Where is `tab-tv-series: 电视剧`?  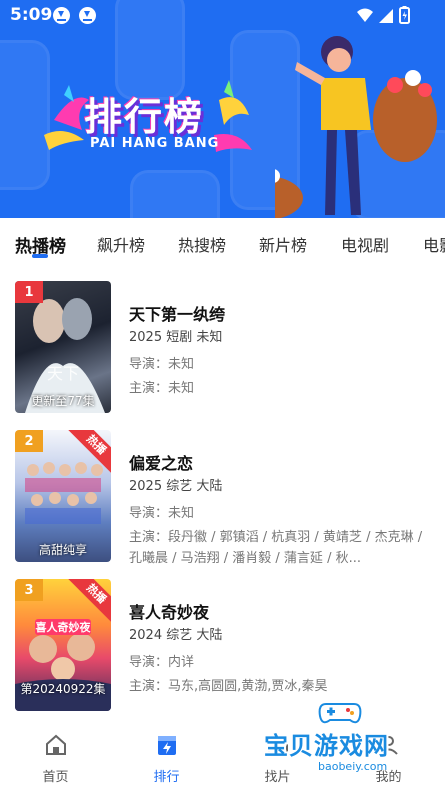 tab-tv-series: 电视剧 is located at coordinates (365, 244).